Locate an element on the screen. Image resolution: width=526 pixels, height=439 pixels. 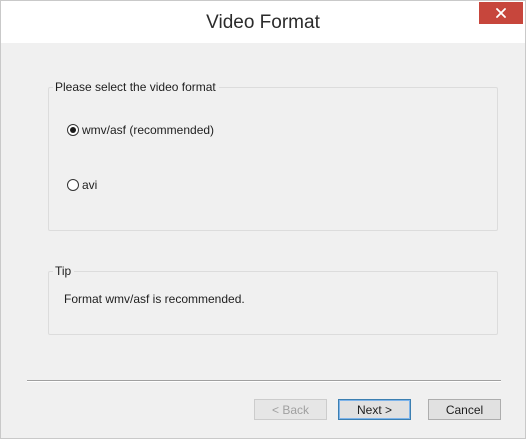
wmv-radio-label: wmv/asf (recommended) is located at coordinates (148, 130).